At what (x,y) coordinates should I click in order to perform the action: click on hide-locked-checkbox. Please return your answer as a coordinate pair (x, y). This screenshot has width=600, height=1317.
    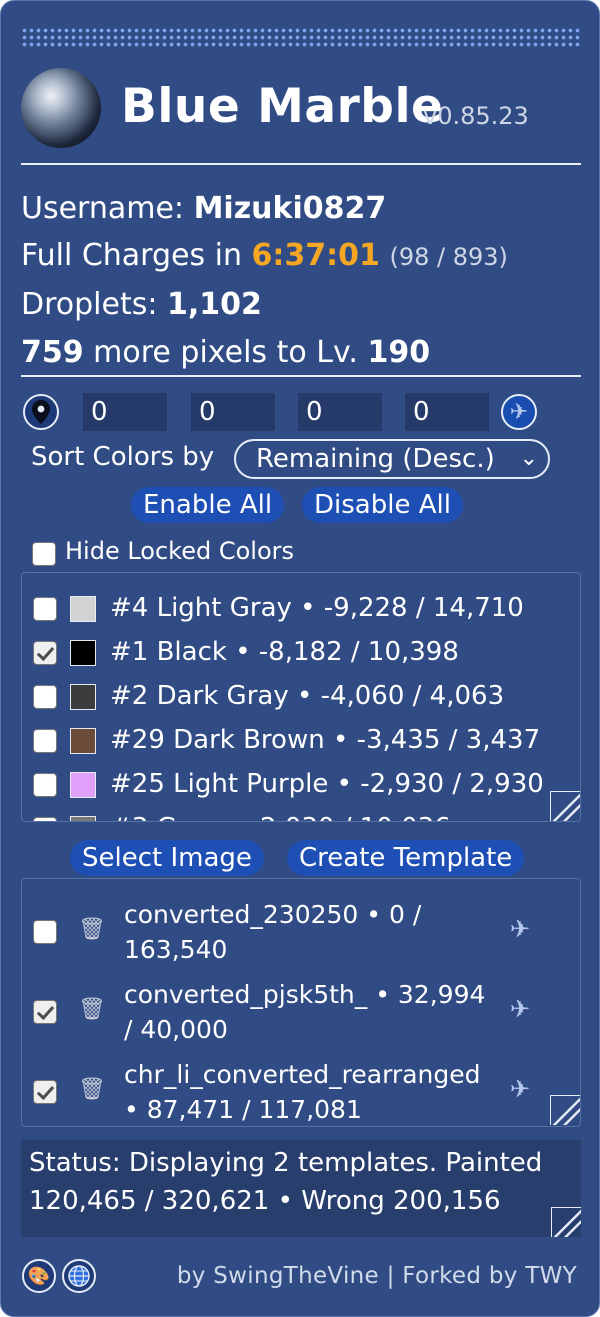
    Looking at the image, I should click on (44, 554).